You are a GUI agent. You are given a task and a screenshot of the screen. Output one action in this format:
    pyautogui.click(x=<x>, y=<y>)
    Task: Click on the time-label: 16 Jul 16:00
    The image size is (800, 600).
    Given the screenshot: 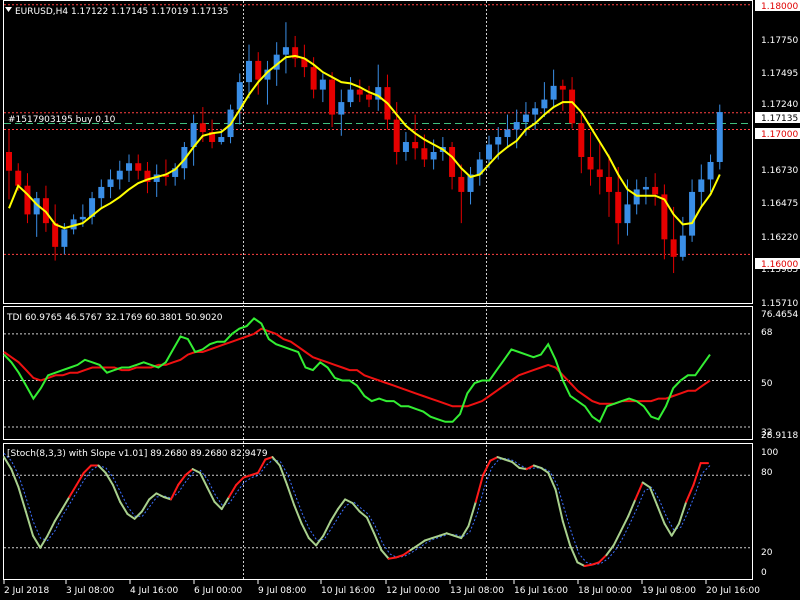 What is the action you would take?
    pyautogui.click(x=541, y=591)
    